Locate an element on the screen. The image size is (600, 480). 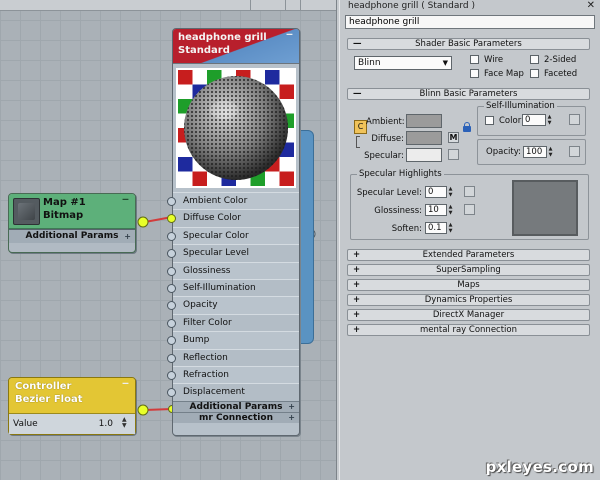
diffuse-map-button: M is located at coordinates (453, 137).